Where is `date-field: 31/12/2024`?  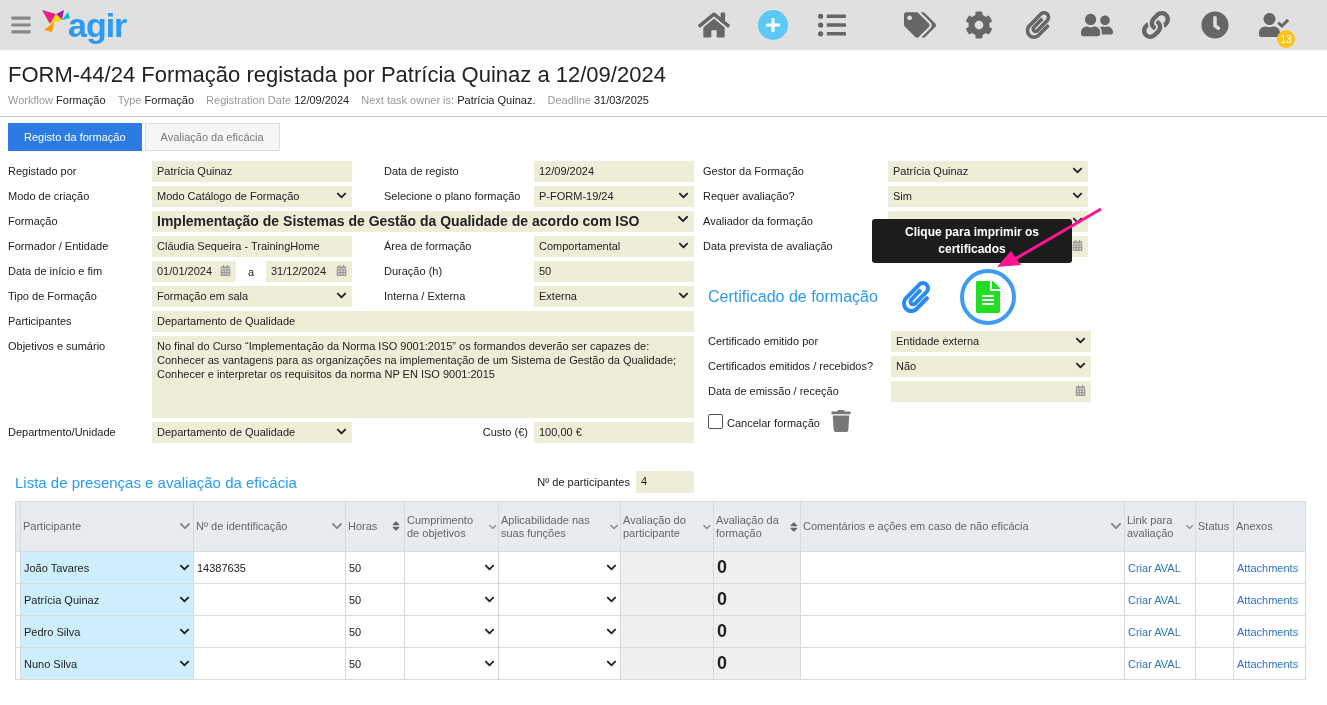 date-field: 31/12/2024 is located at coordinates (309, 271).